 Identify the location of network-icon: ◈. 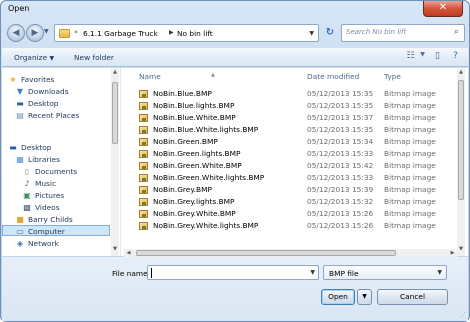
(20, 243).